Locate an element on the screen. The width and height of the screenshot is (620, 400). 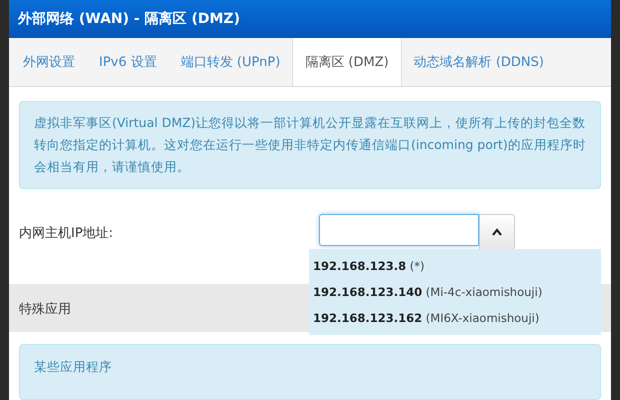
tab: 隔离区 (DMZ) is located at coordinates (347, 62).